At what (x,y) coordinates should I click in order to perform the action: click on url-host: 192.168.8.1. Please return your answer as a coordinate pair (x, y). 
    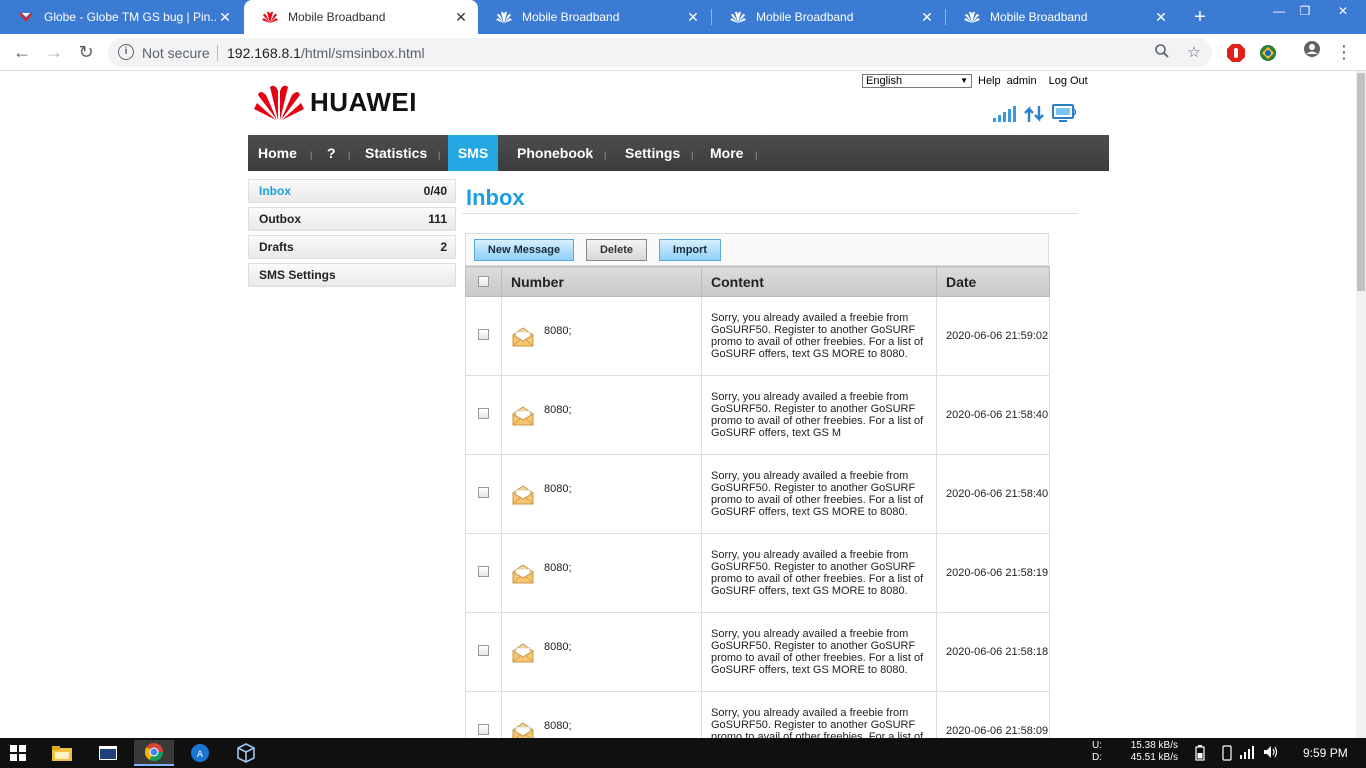
    Looking at the image, I should click on (264, 53).